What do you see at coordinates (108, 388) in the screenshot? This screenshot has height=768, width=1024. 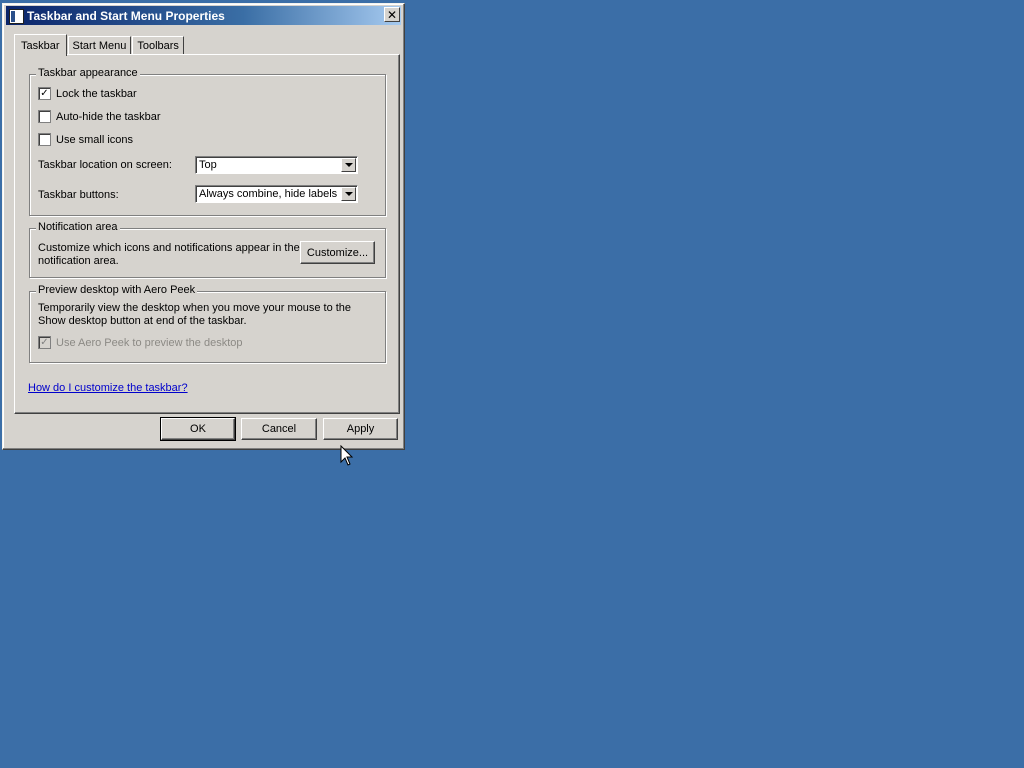 I see `help-link: How do I customize the taskbar?` at bounding box center [108, 388].